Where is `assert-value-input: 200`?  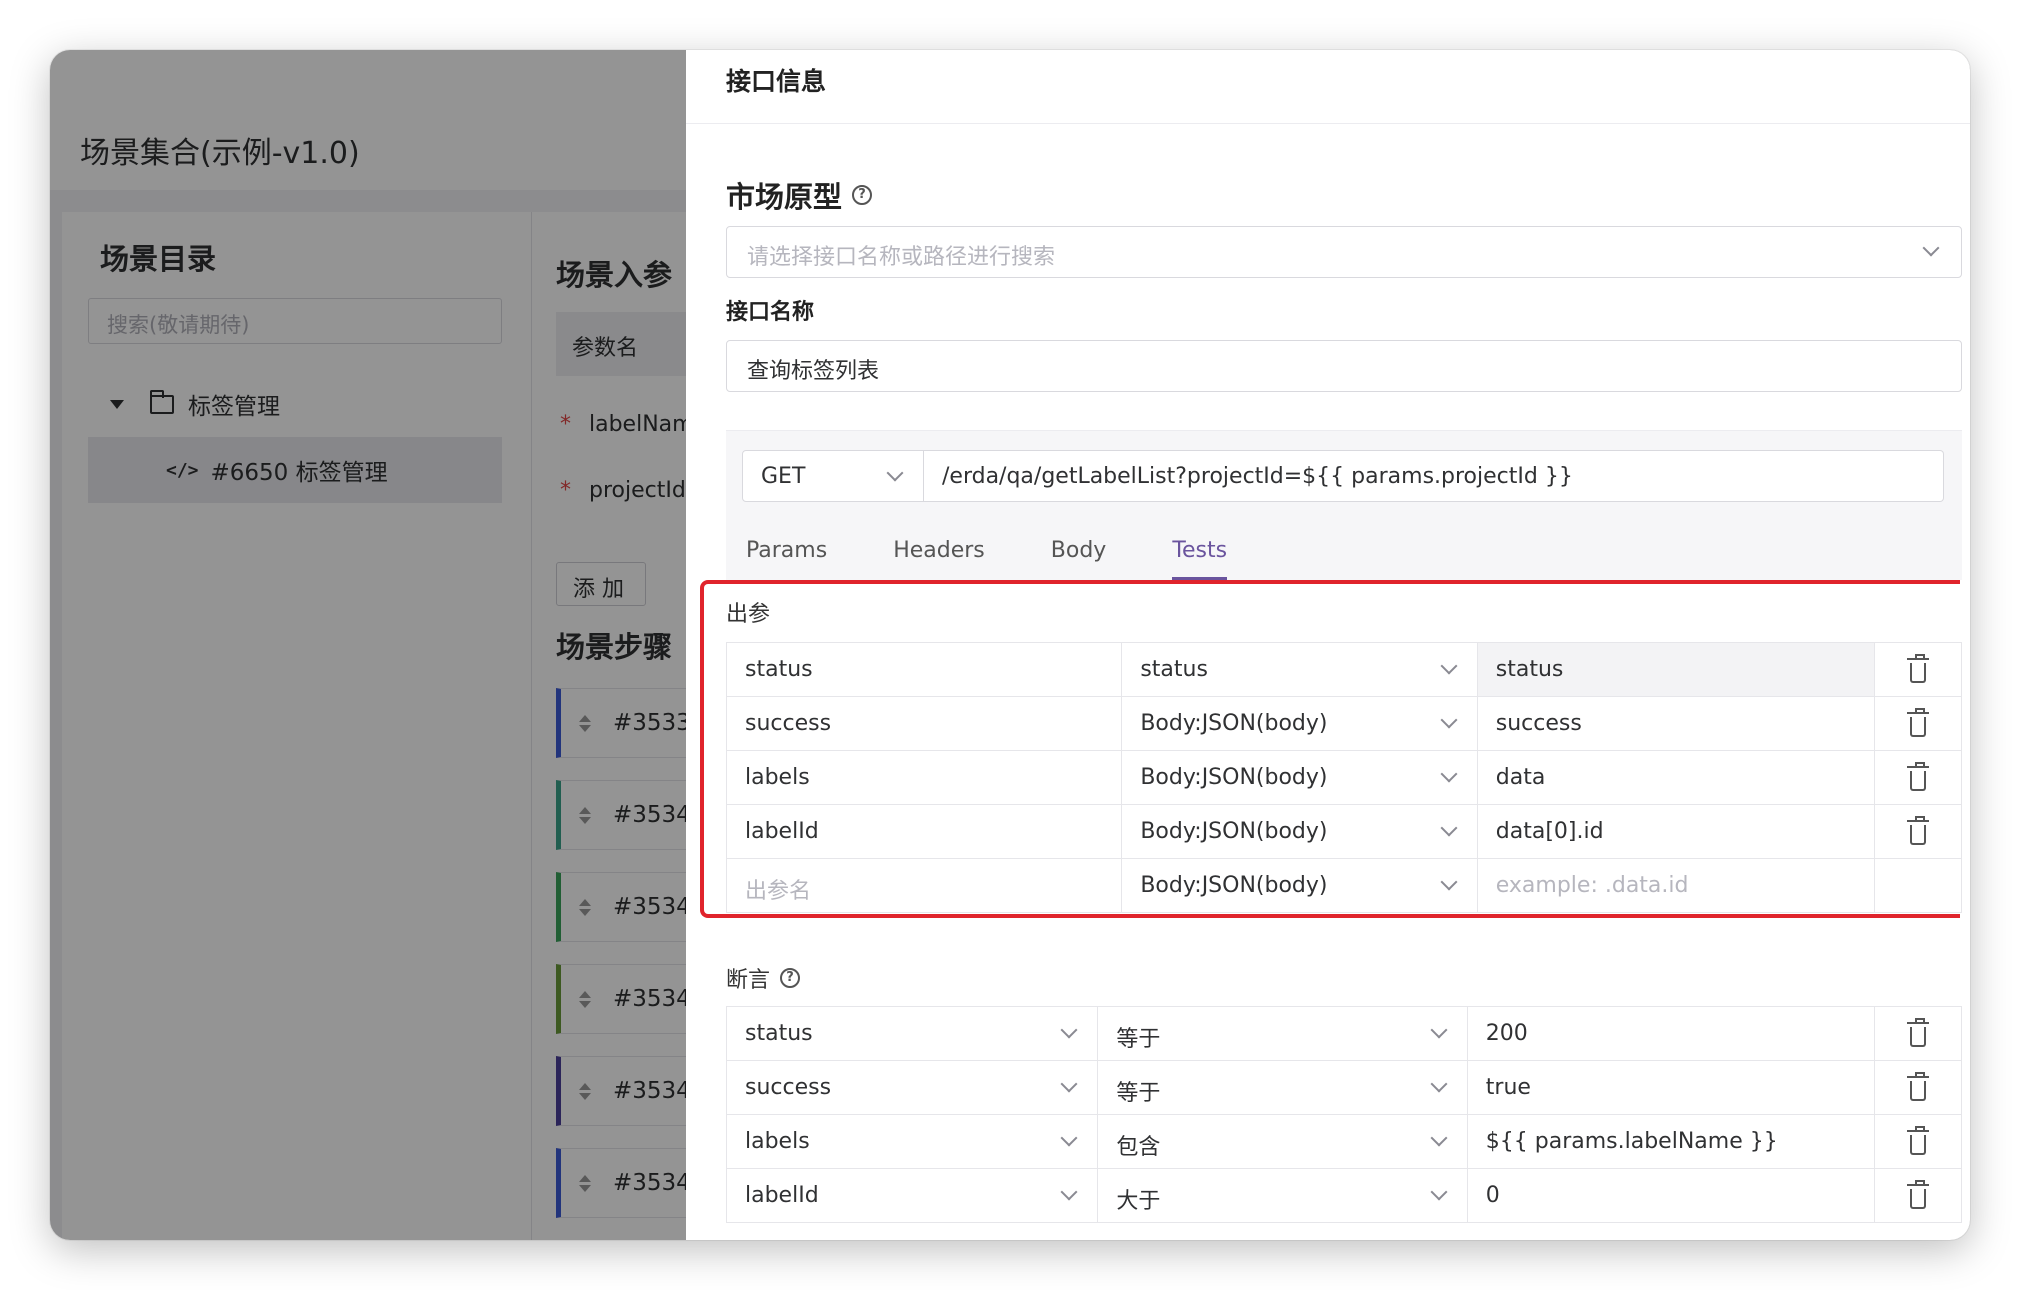
assert-value-input: 200 is located at coordinates (1672, 1033).